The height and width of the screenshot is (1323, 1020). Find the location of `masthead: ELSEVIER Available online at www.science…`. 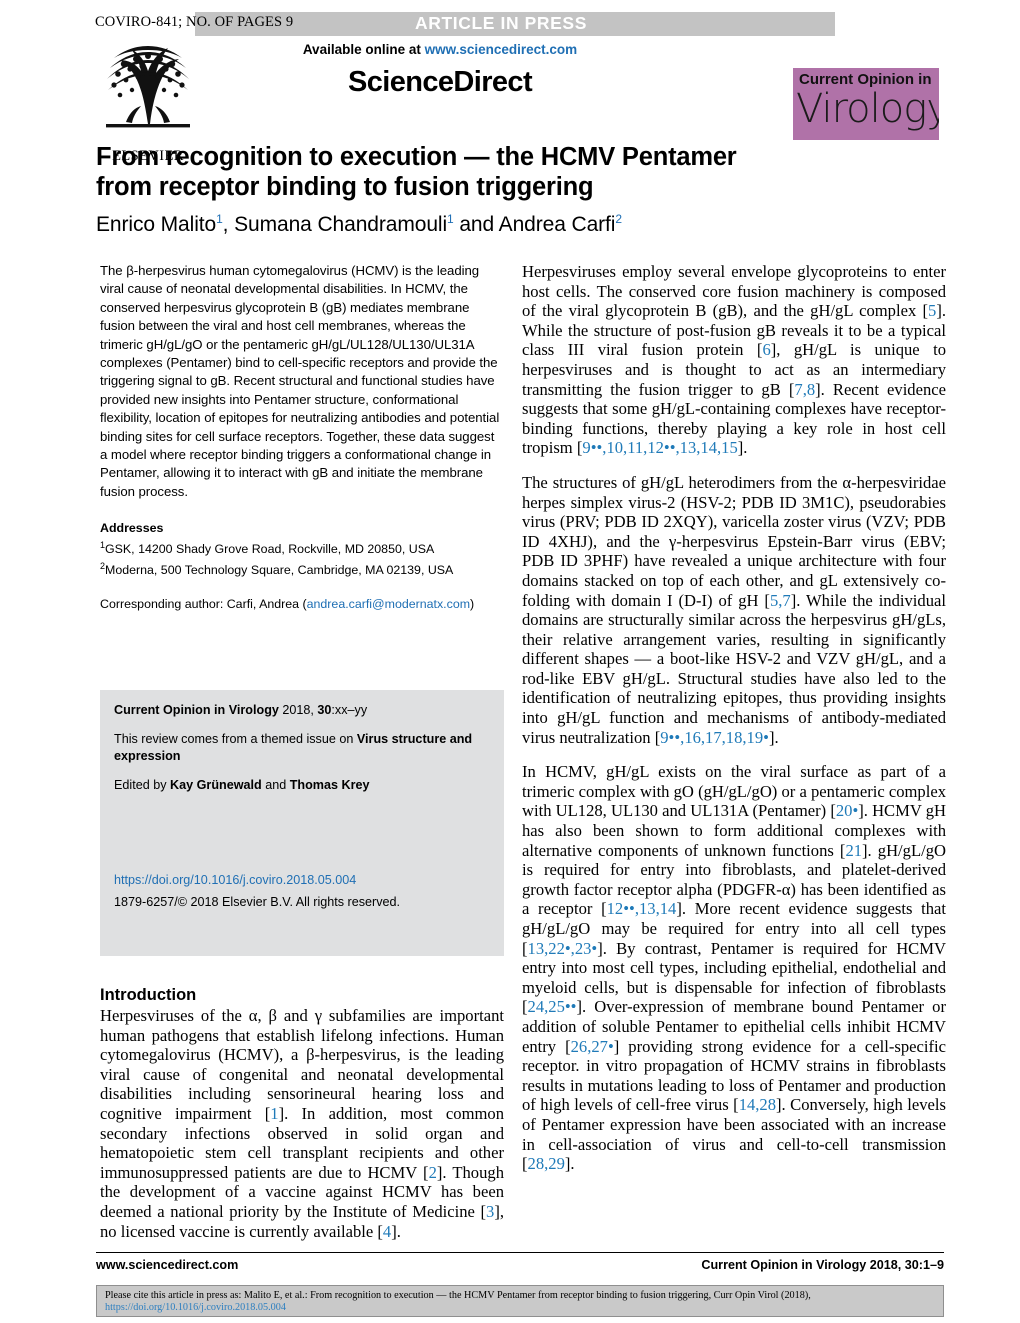

masthead: ELSEVIER Available online at www.science… is located at coordinates (510, 100).